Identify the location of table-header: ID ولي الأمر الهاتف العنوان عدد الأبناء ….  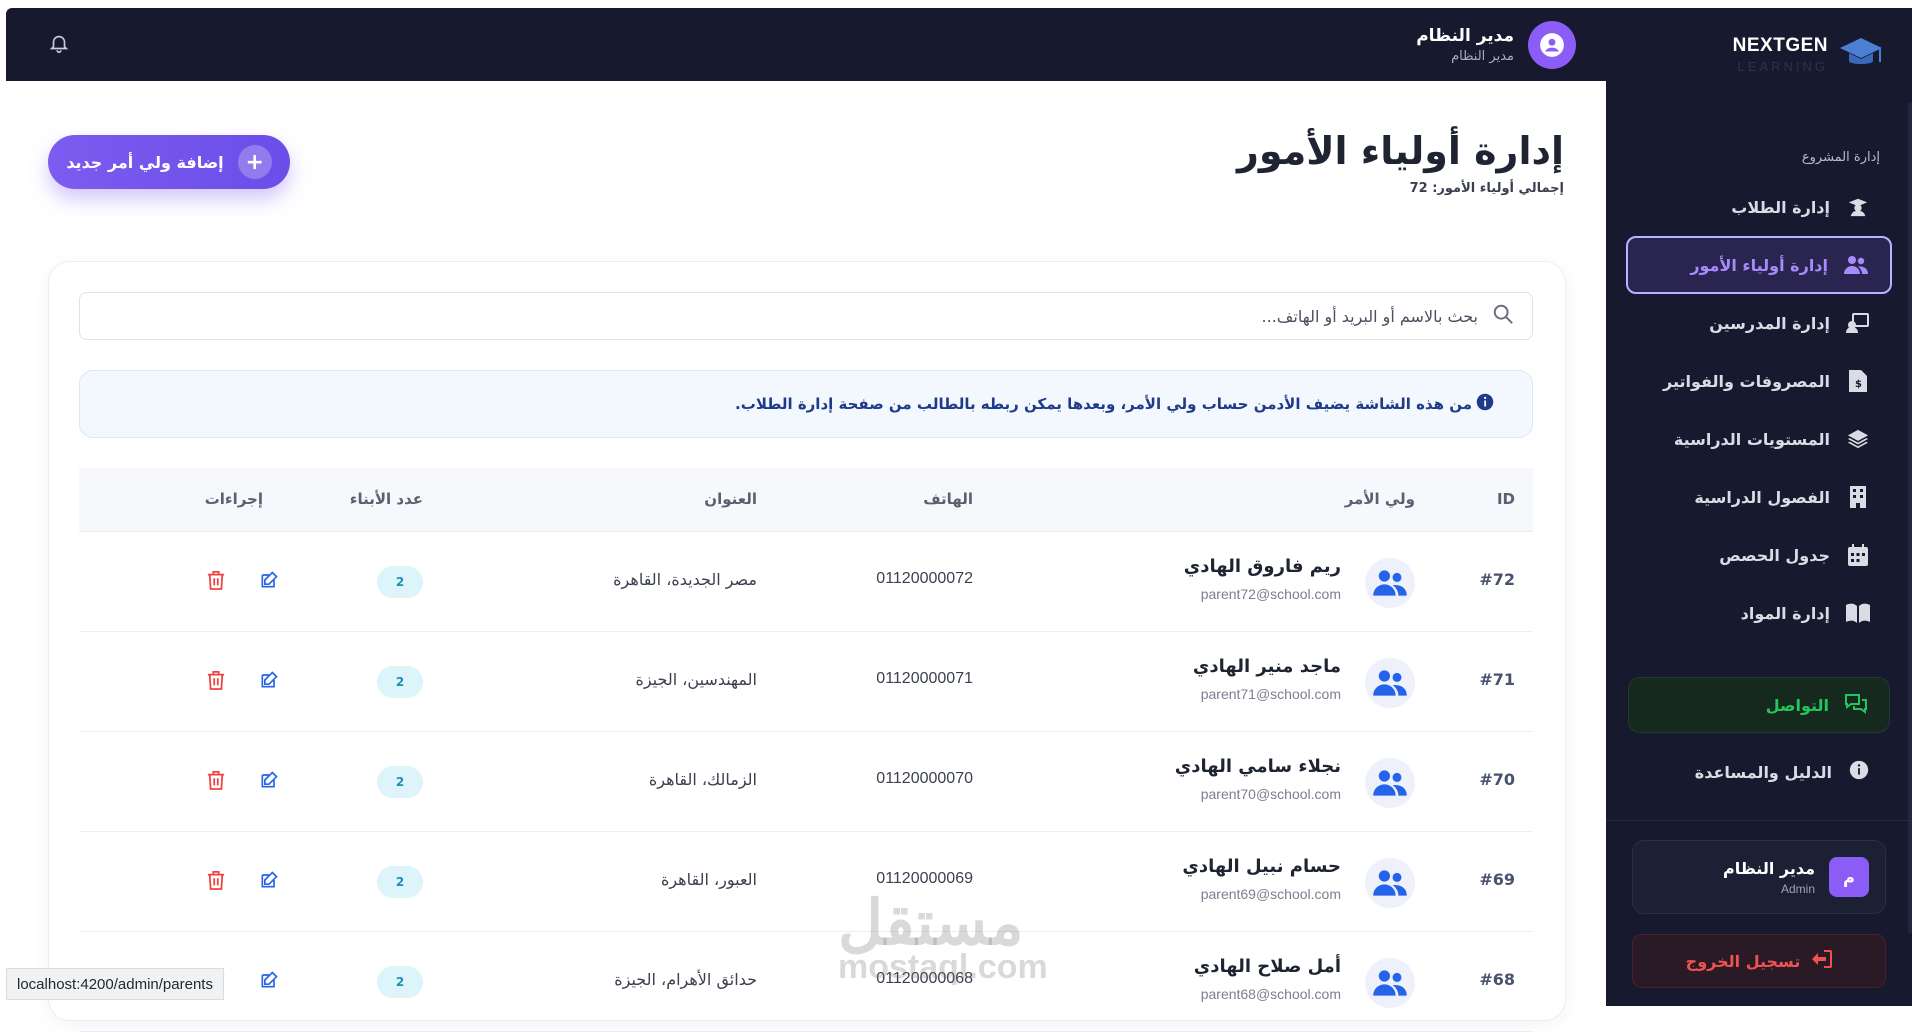
(806, 500).